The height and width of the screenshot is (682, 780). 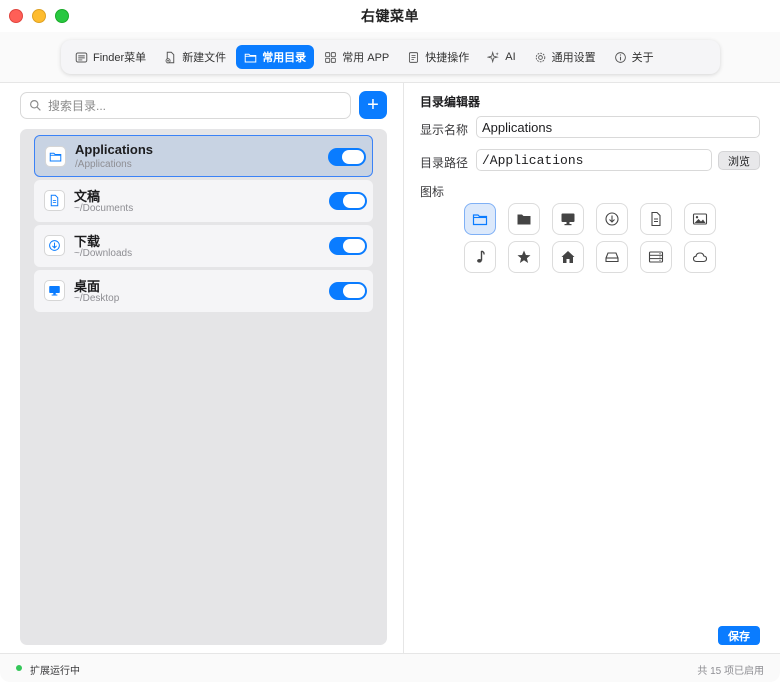 What do you see at coordinates (366, 58) in the screenshot?
I see `tab-label: 常用 APP` at bounding box center [366, 58].